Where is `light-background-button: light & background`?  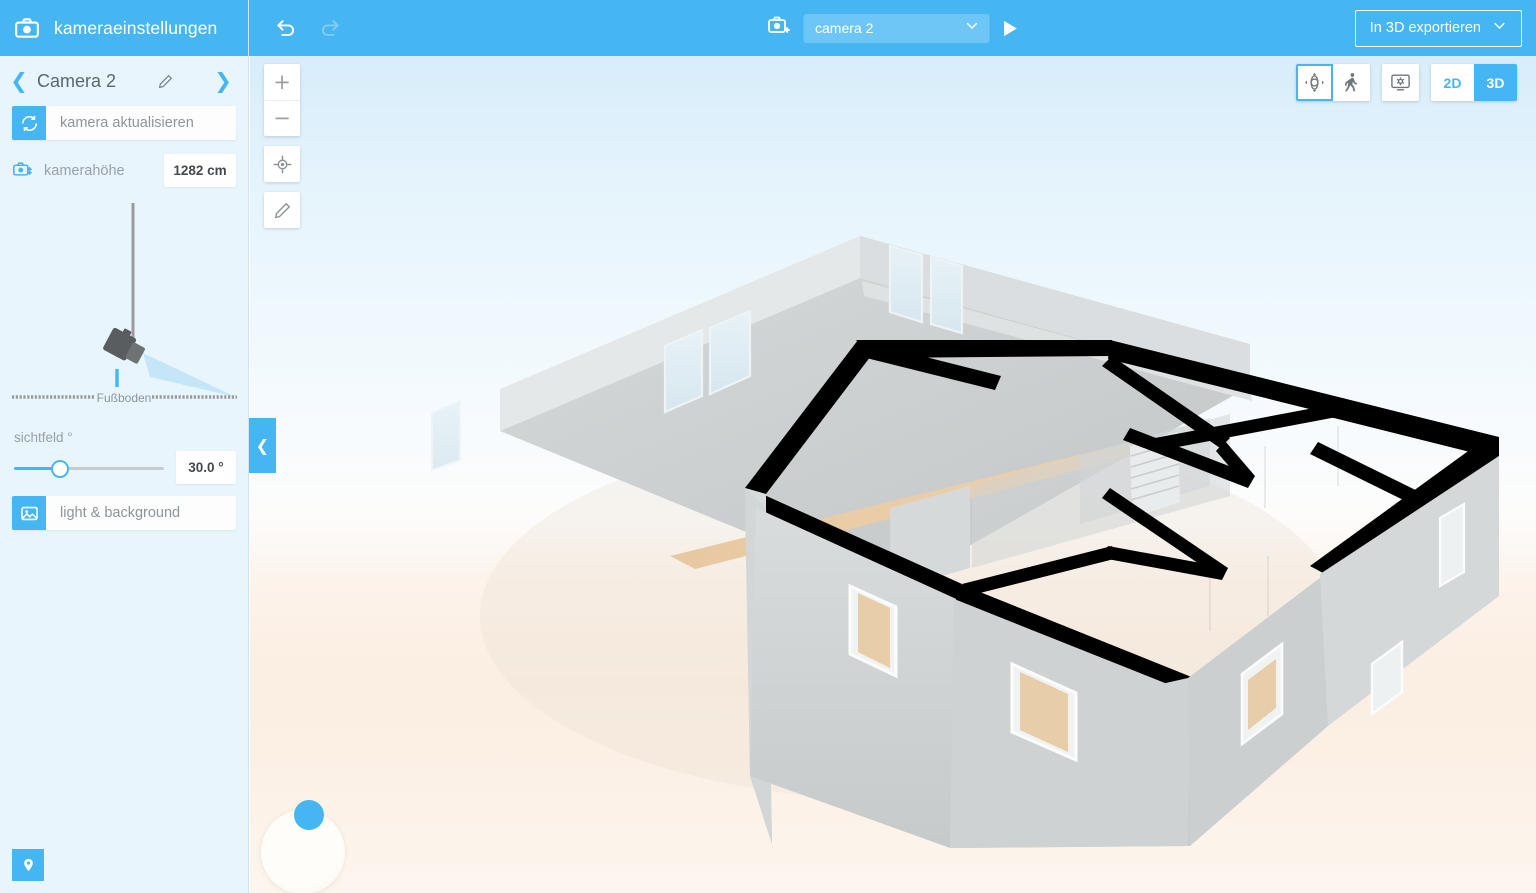
light-background-button: light & background is located at coordinates (124, 513).